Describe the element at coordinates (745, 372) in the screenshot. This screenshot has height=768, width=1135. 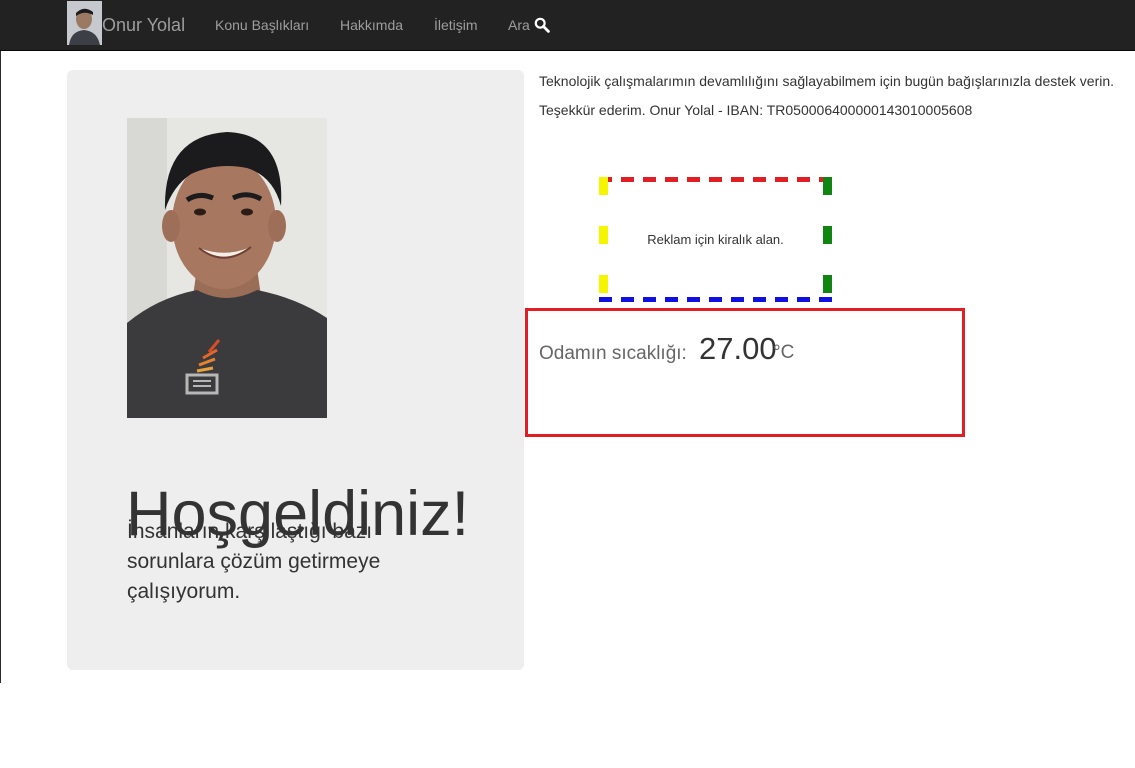
I see `temperature-box: Odamın sıcaklığı: 27.00 °C` at that location.